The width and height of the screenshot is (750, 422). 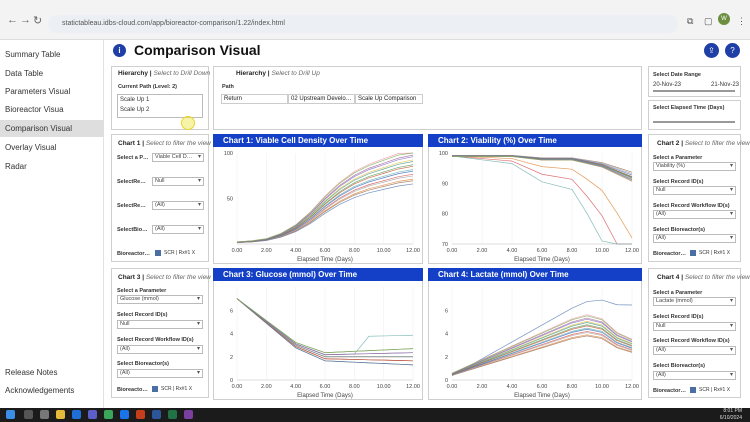 I want to click on extension-icon: ⧉, so click(x=690, y=21).